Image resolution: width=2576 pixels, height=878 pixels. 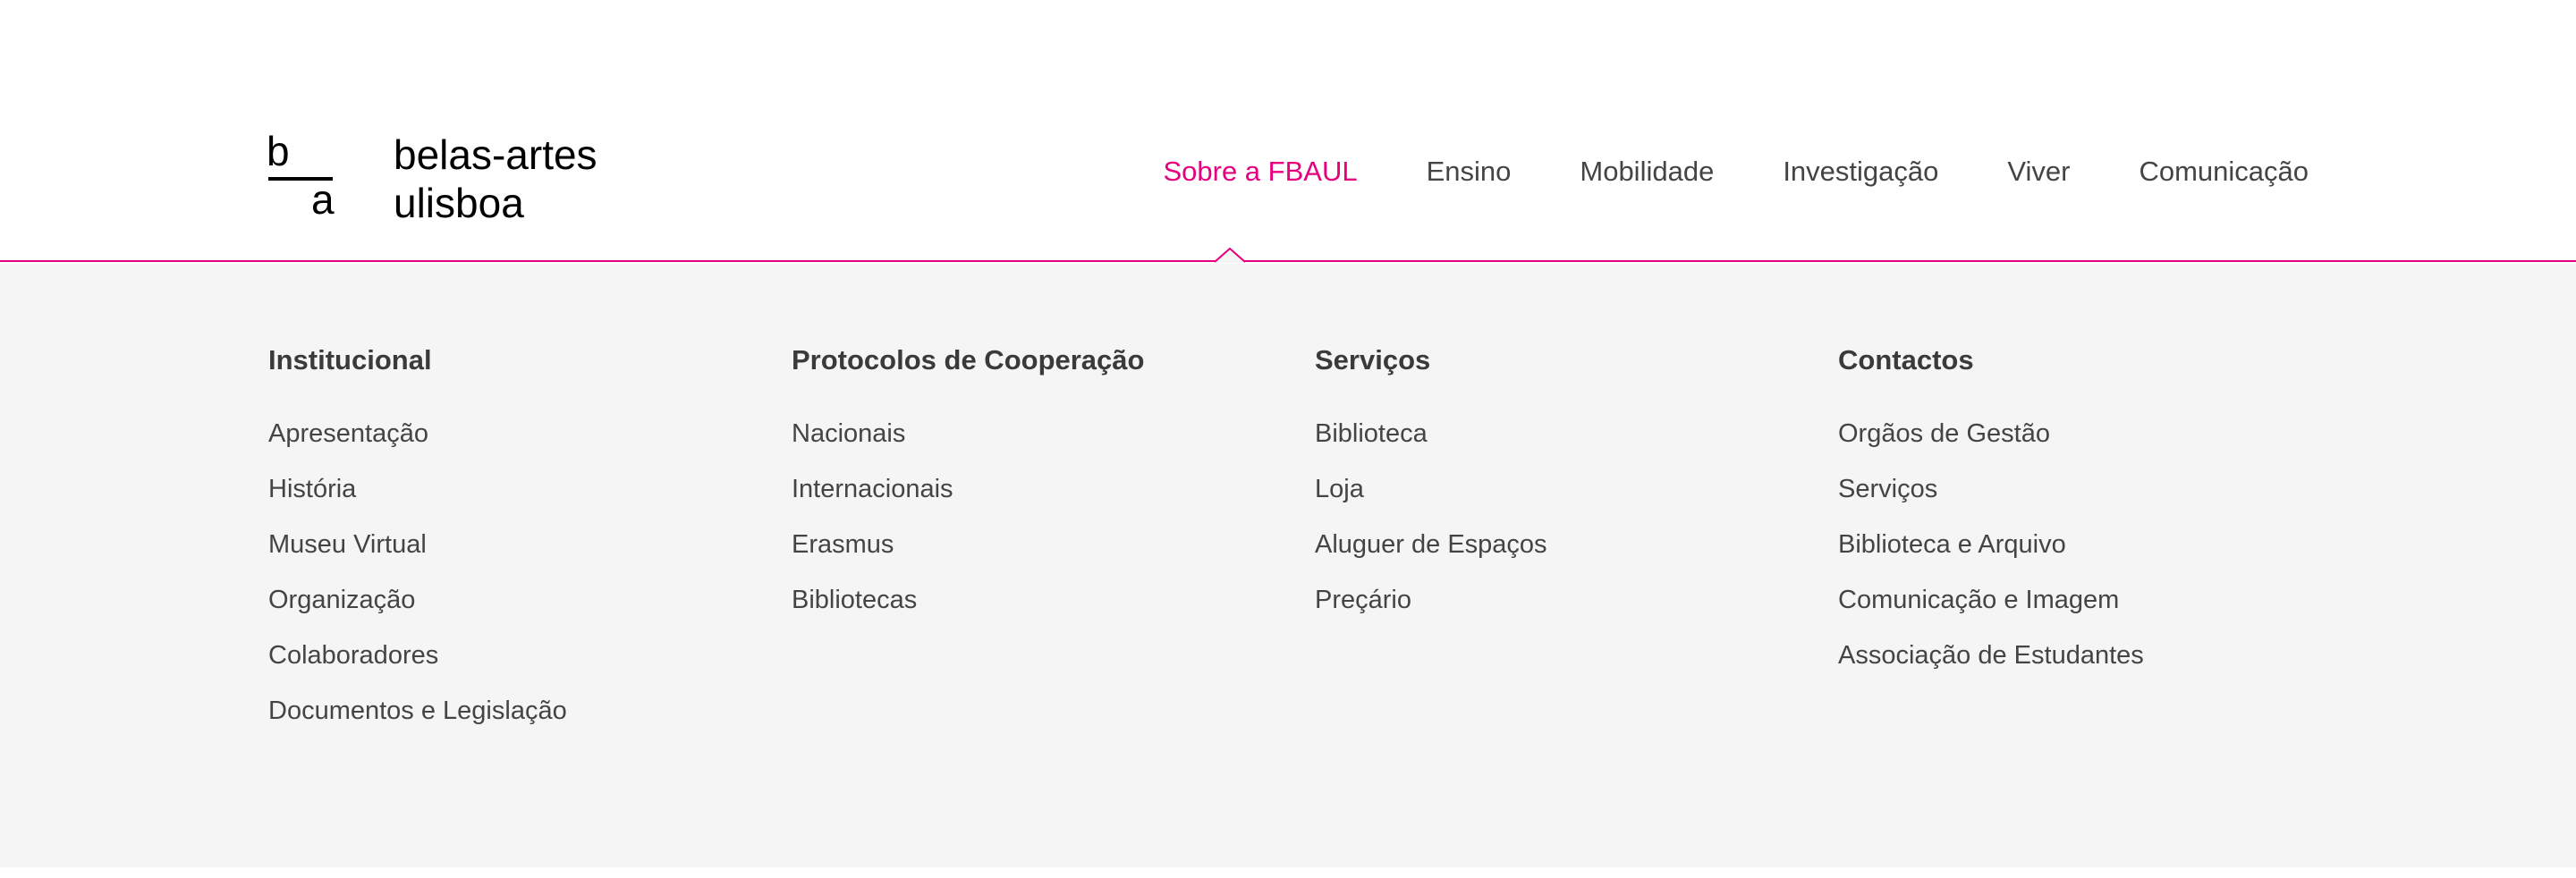 I want to click on list-item: Associação de Estudantes, so click(x=1991, y=664).